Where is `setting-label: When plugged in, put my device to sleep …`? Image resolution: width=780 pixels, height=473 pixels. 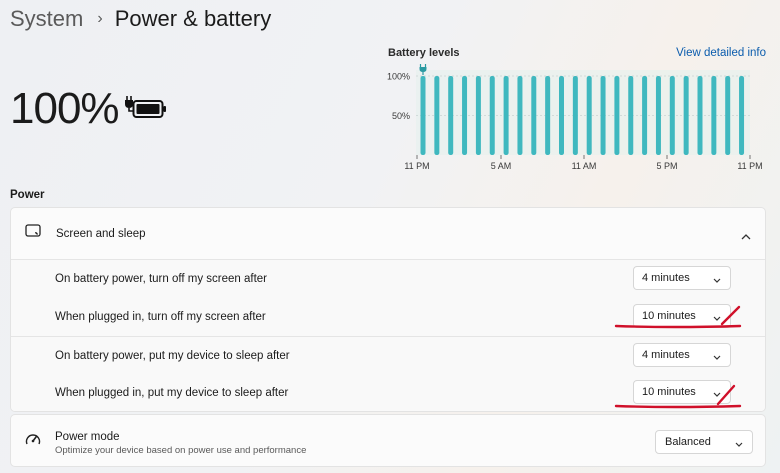
setting-label: When plugged in, put my device to sleep … is located at coordinates (172, 393).